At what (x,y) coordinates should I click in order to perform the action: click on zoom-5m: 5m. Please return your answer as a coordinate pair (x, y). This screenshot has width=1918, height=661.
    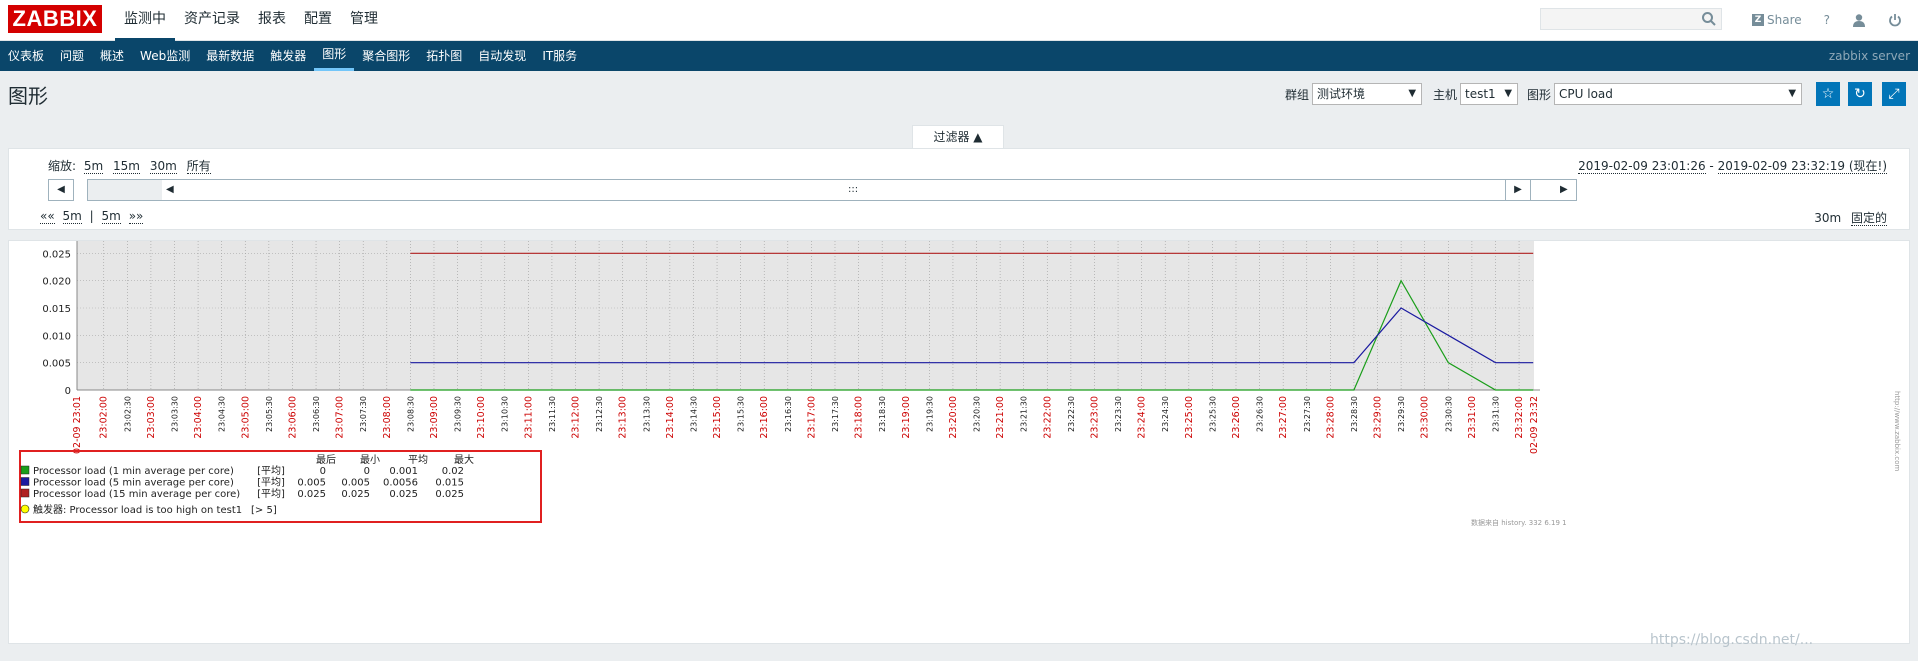
    Looking at the image, I should click on (93, 166).